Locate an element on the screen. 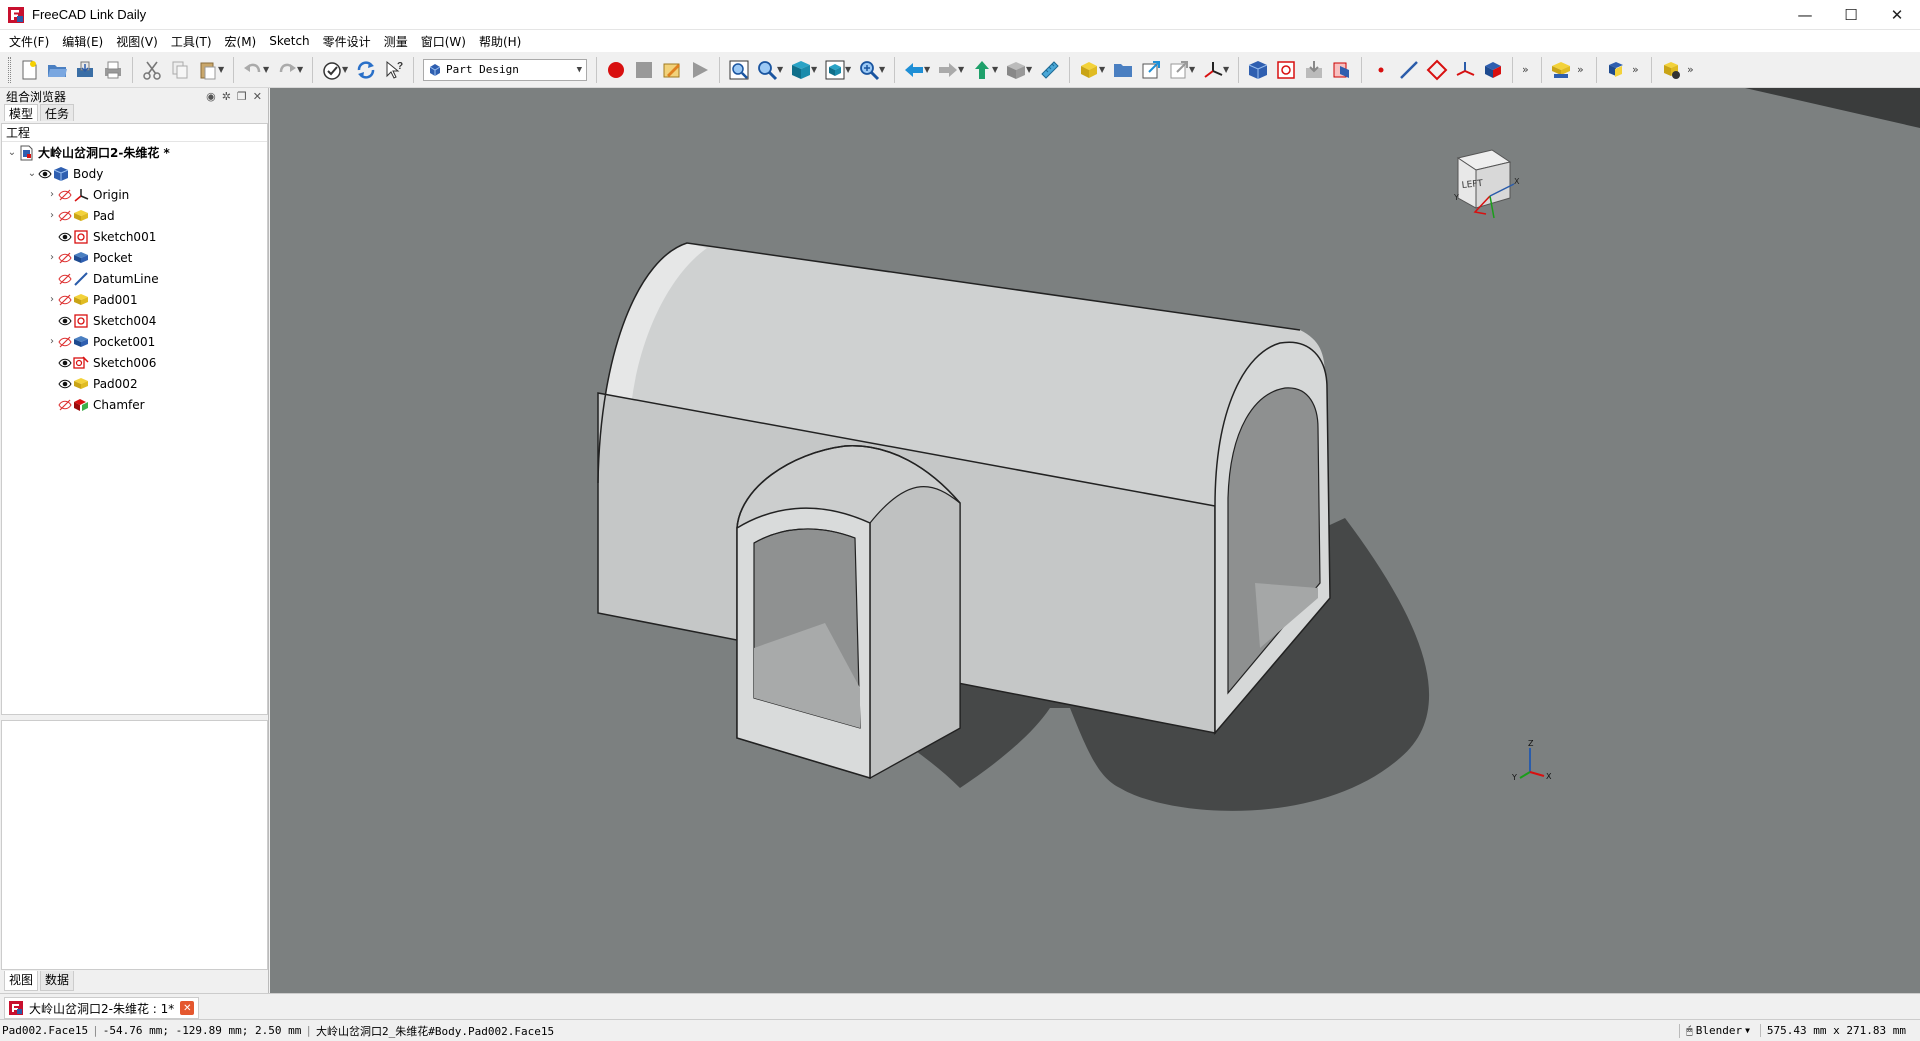 The image size is (1920, 1041). toolbar-grip is located at coordinates (9, 69).